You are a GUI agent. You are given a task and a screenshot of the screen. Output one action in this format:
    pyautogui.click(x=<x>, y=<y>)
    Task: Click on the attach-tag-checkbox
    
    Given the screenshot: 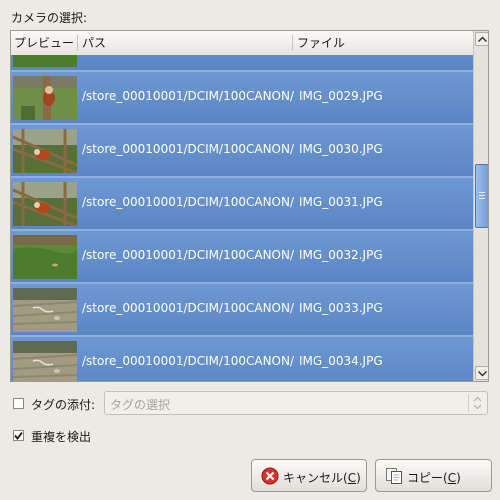 What is the action you would take?
    pyautogui.click(x=18, y=403)
    